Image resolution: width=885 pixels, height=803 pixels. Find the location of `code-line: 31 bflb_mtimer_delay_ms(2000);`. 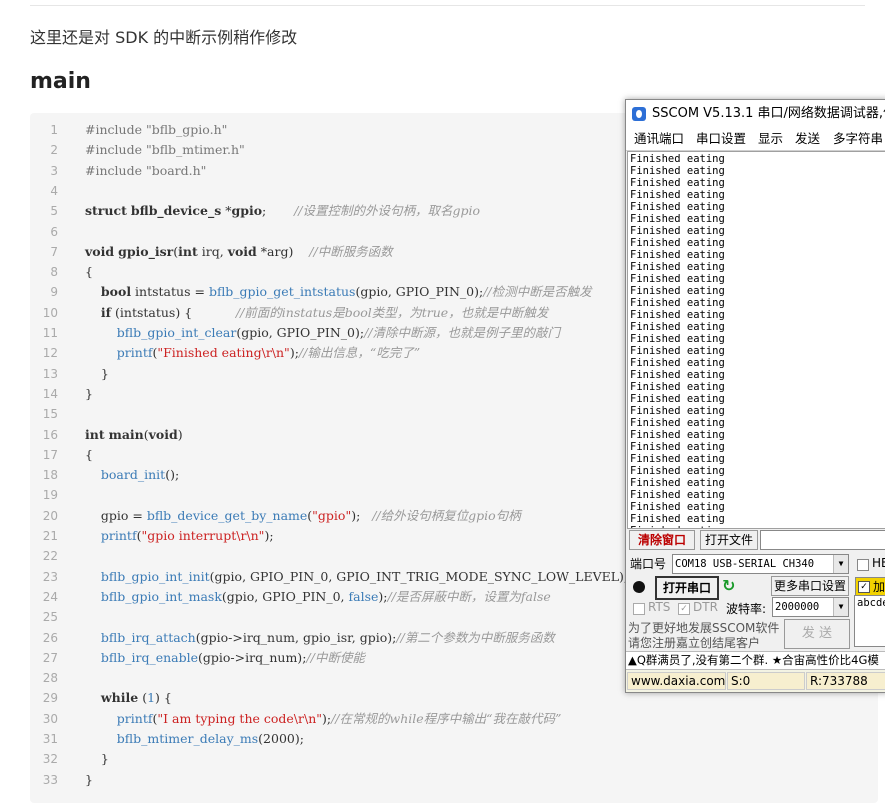

code-line: 31 bflb_mtimer_delay_ms(2000); is located at coordinates (454, 739).